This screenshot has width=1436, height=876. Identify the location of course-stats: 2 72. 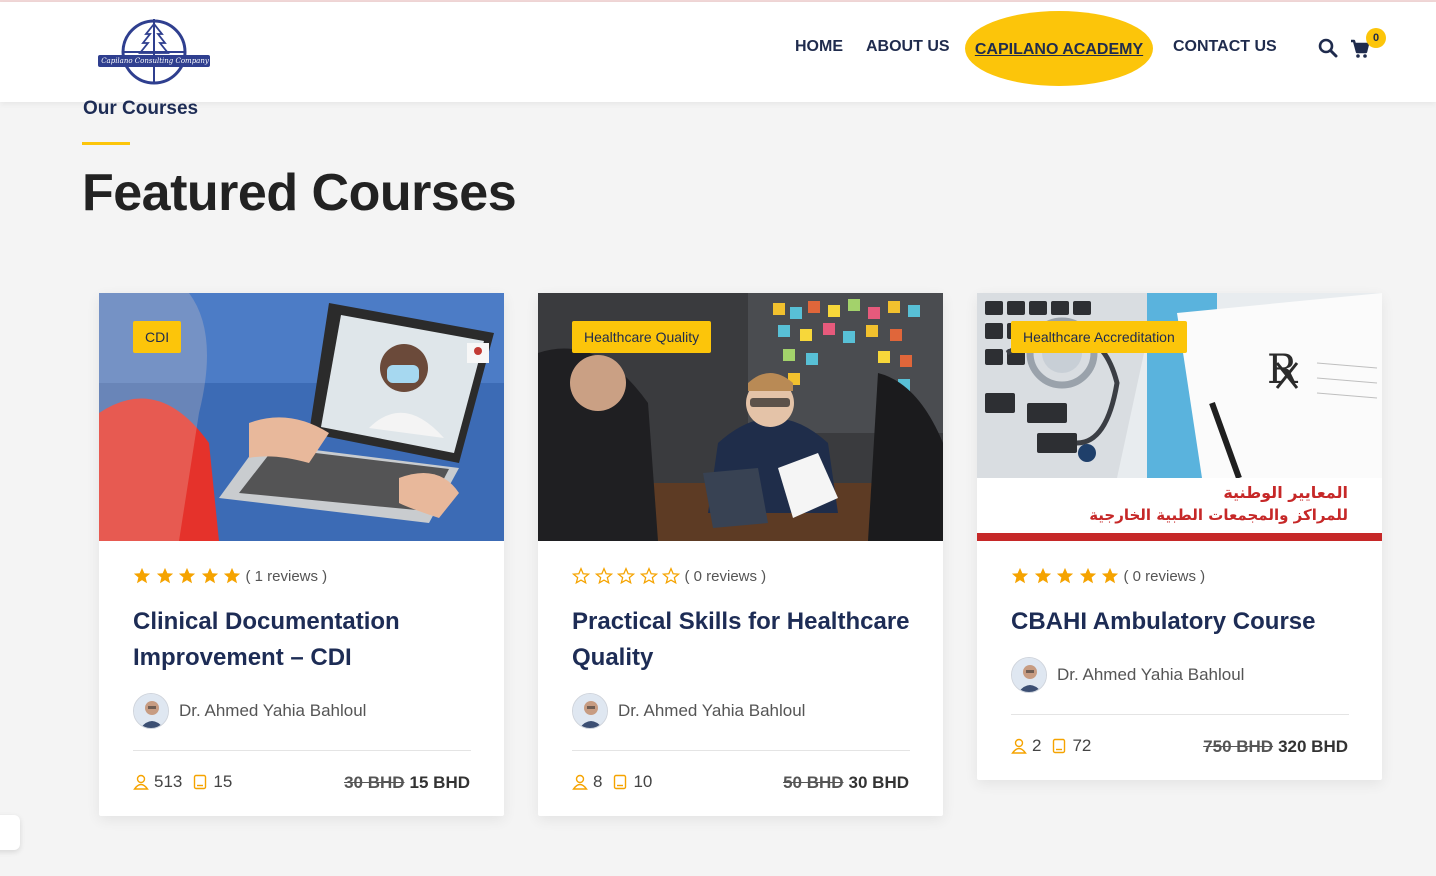
(1056, 746).